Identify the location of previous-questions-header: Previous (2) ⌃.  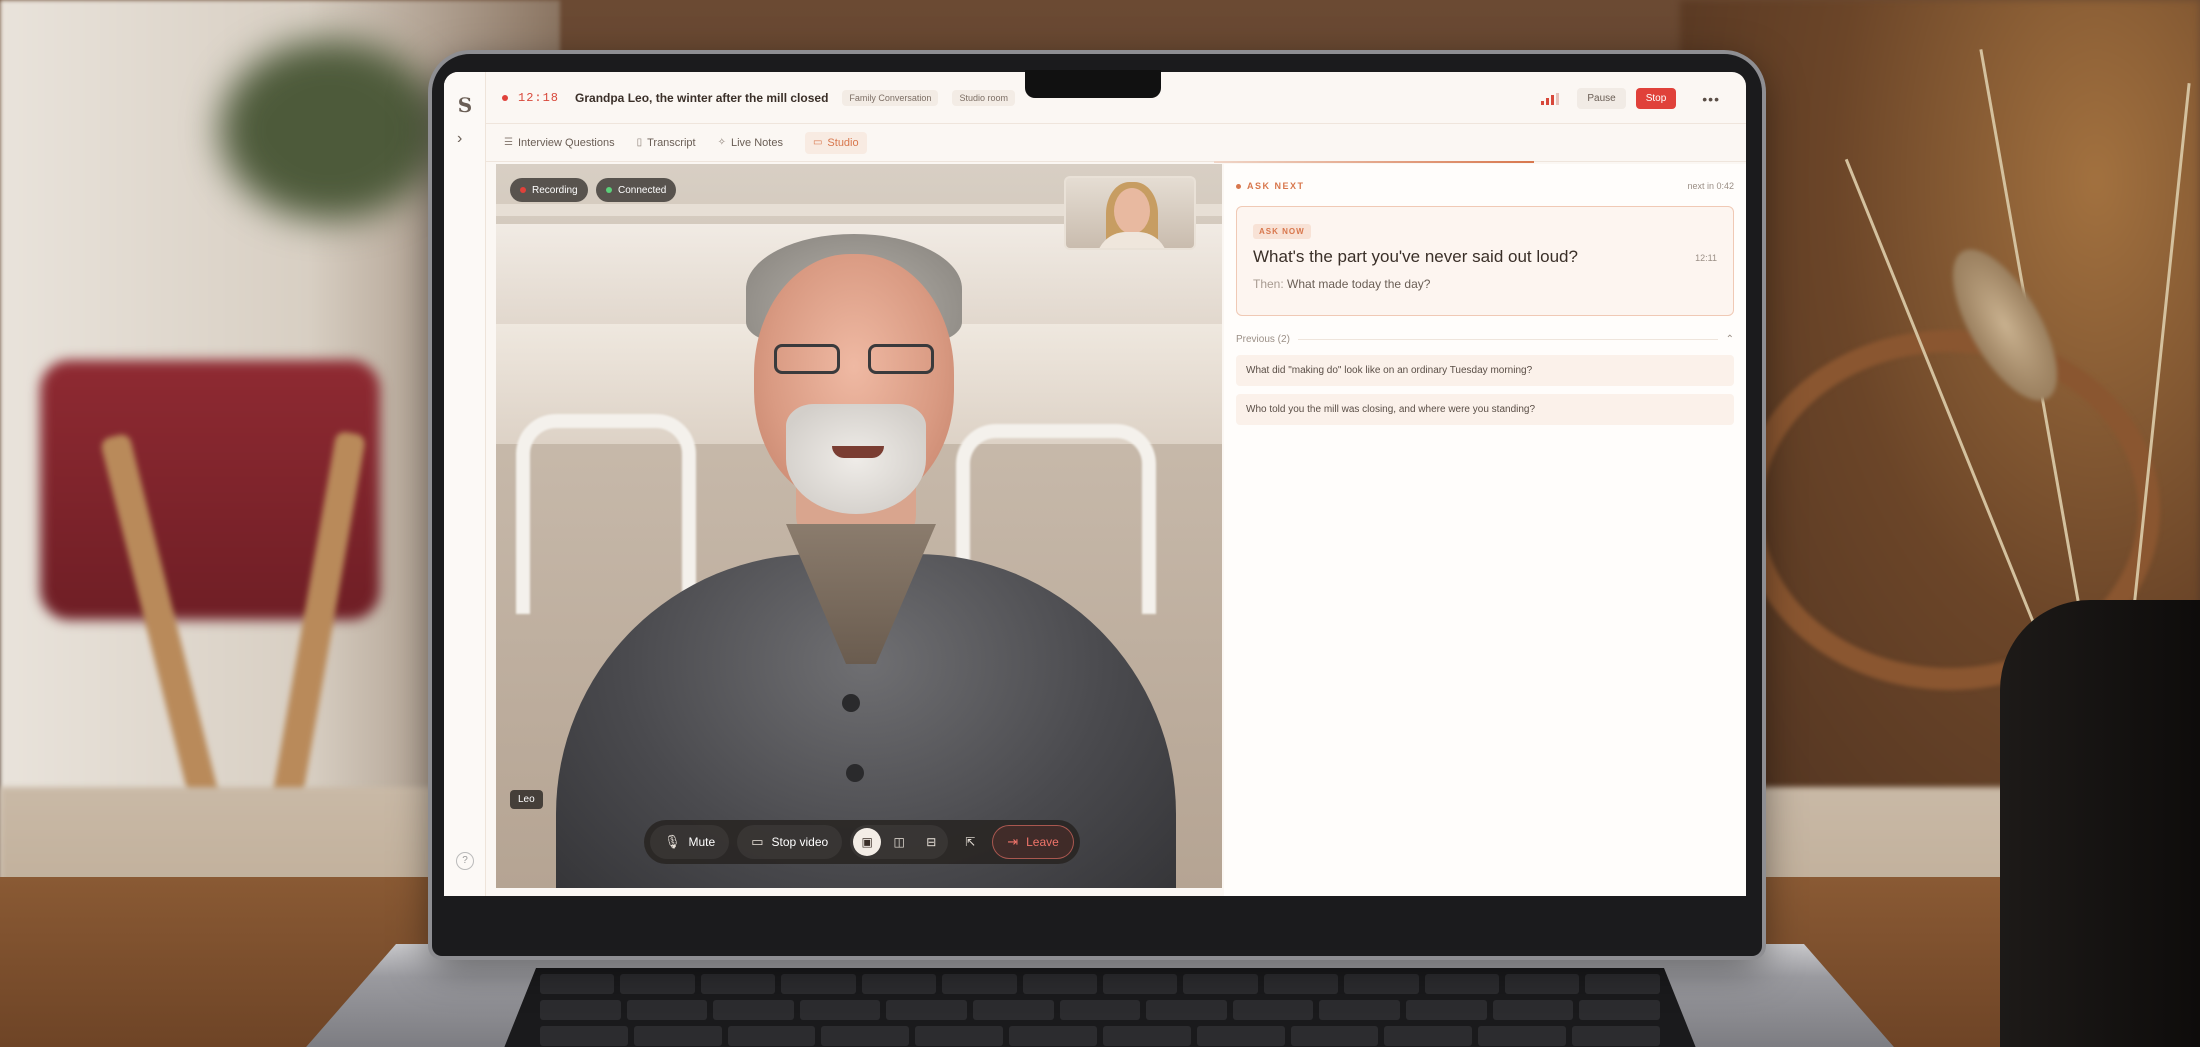
(1485, 339).